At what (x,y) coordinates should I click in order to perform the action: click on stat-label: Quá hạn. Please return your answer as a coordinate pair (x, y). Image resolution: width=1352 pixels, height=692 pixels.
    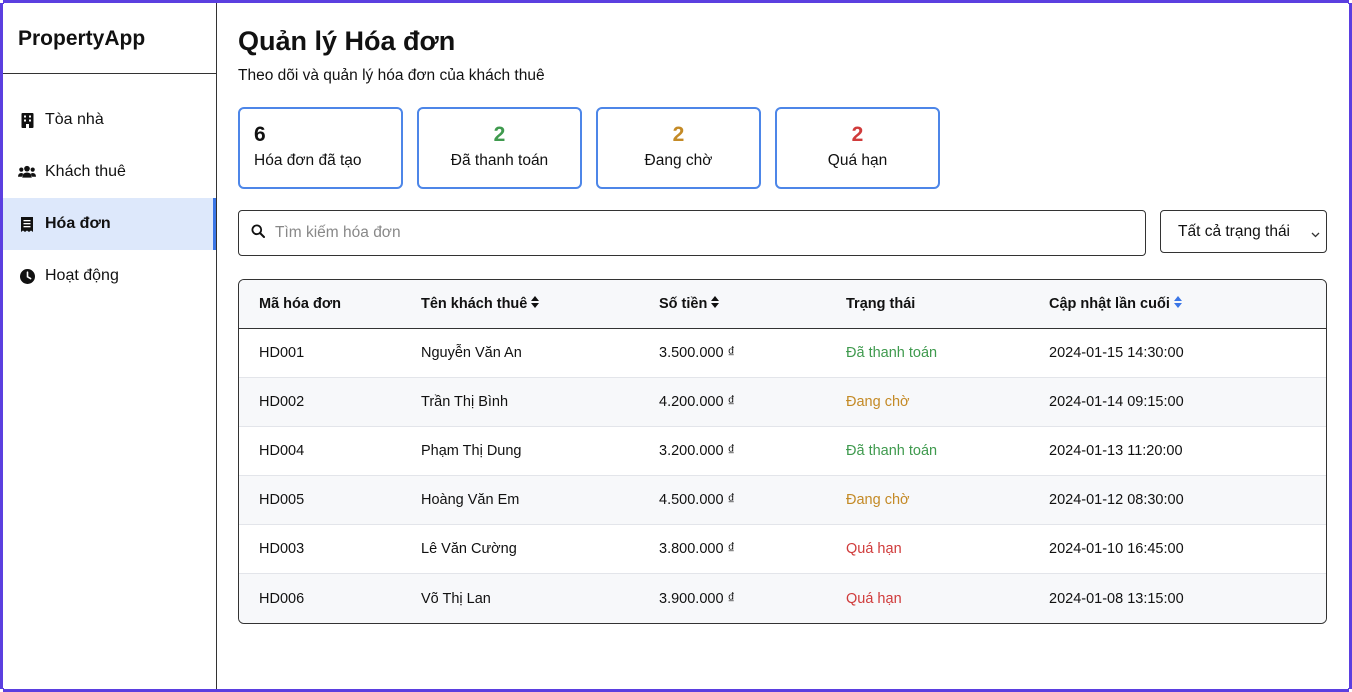
    Looking at the image, I should click on (857, 160).